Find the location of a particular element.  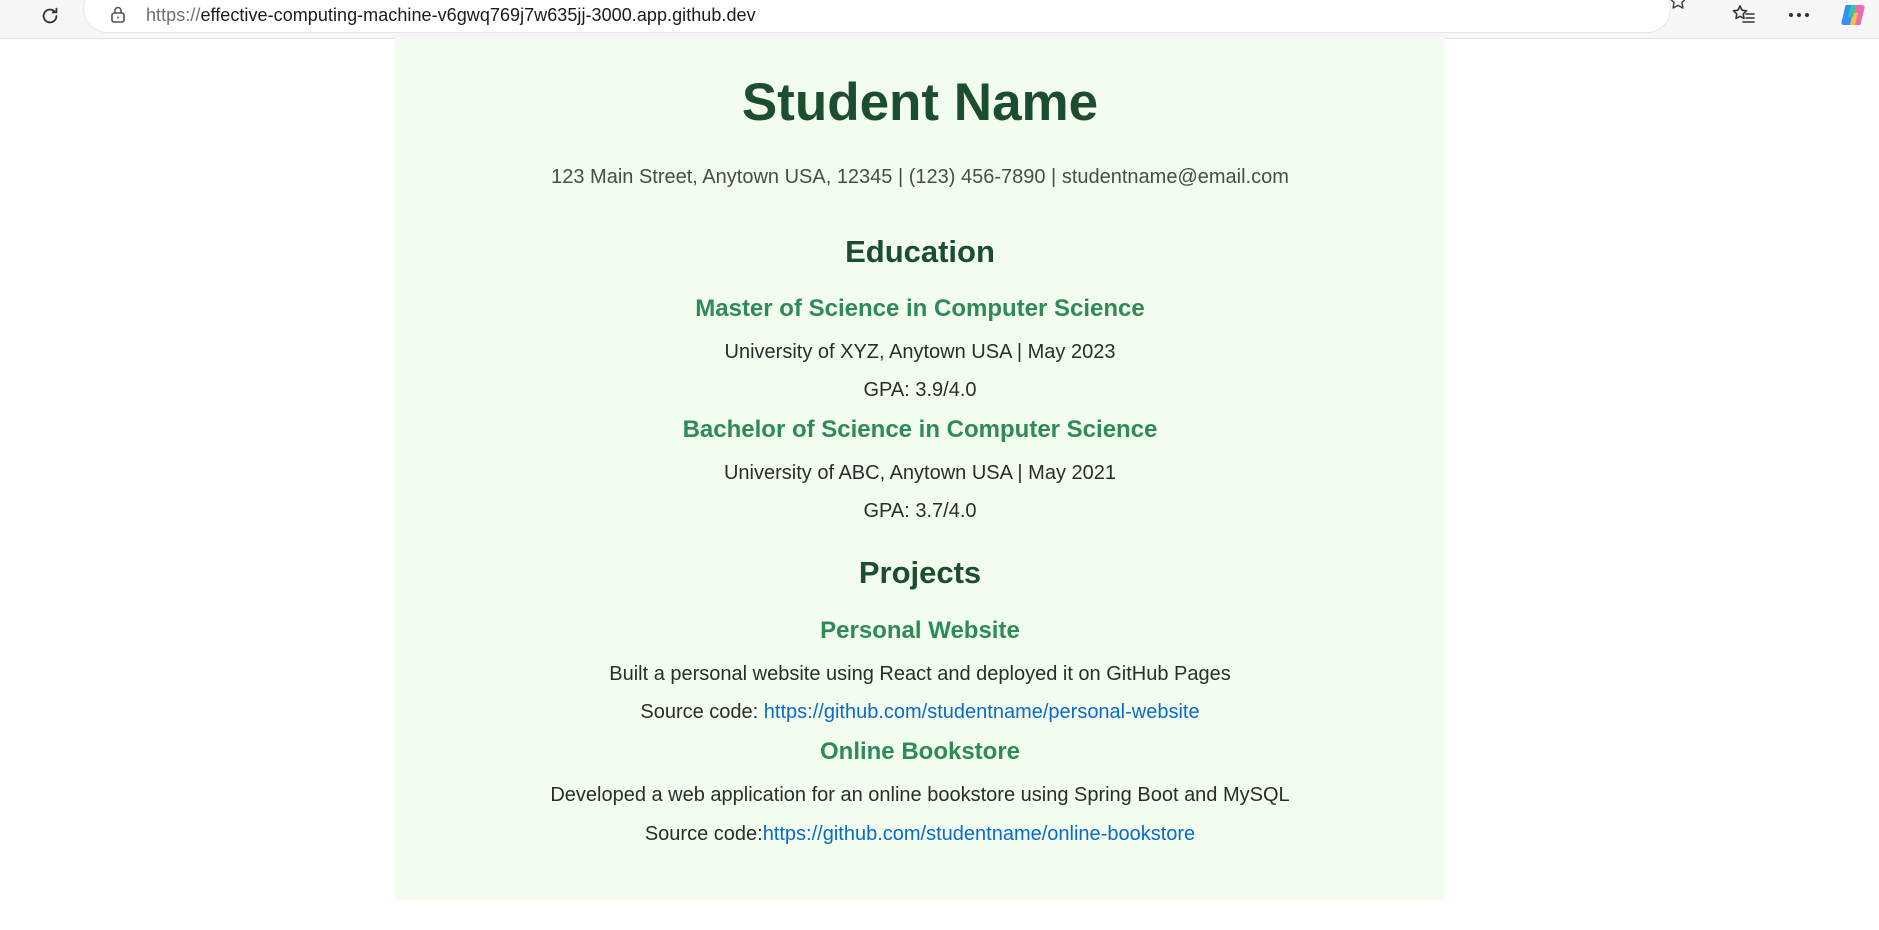

favorites-icon is located at coordinates (1744, 15).